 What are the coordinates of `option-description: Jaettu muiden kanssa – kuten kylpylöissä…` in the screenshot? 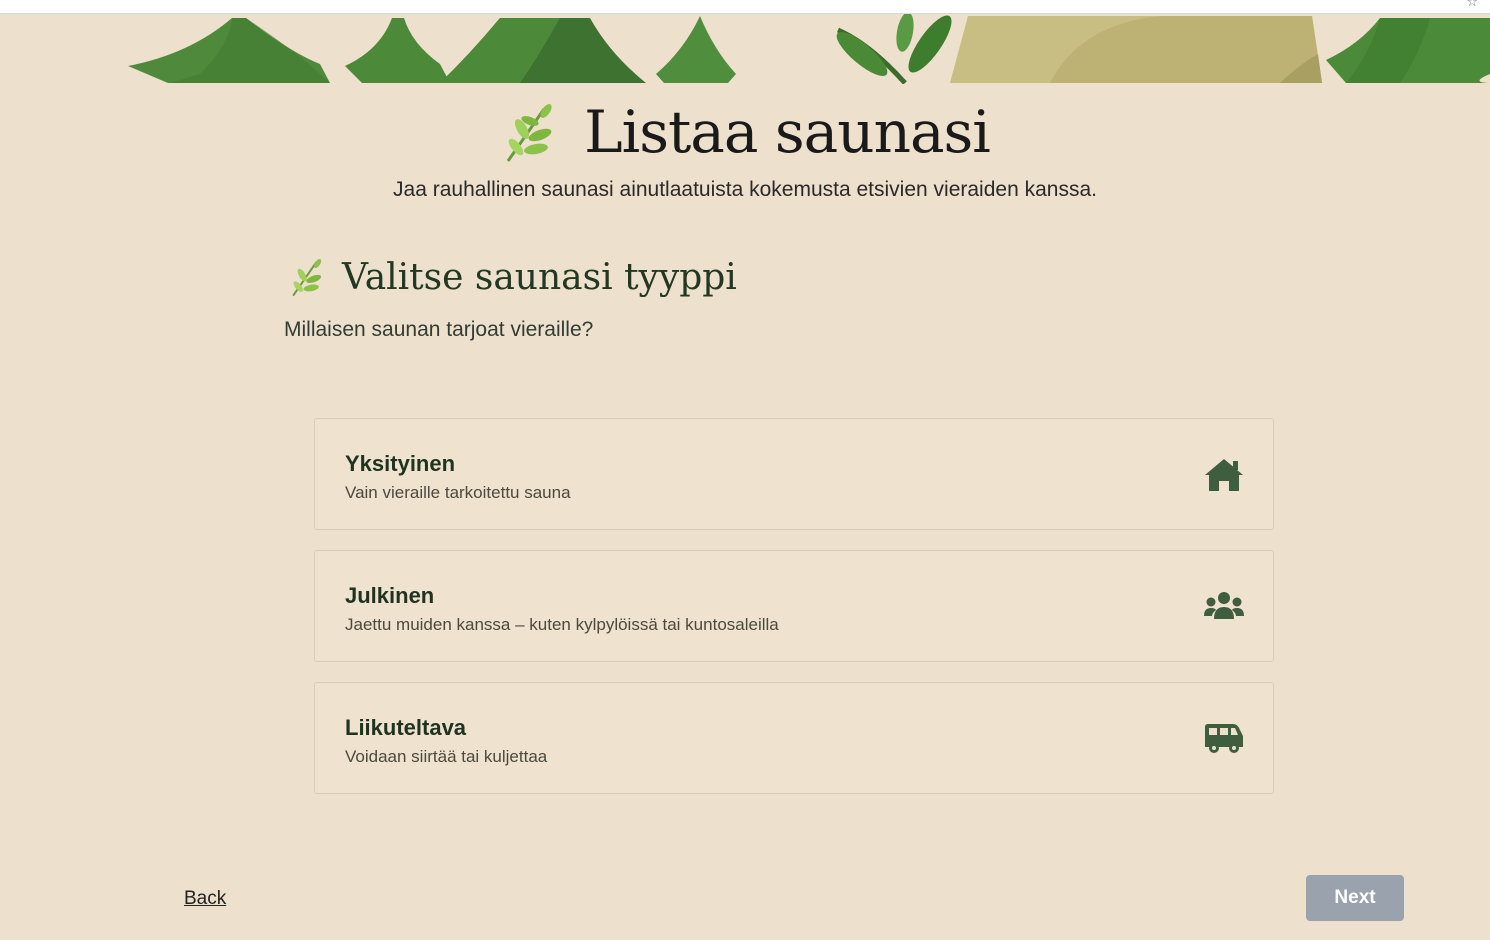 It's located at (562, 624).